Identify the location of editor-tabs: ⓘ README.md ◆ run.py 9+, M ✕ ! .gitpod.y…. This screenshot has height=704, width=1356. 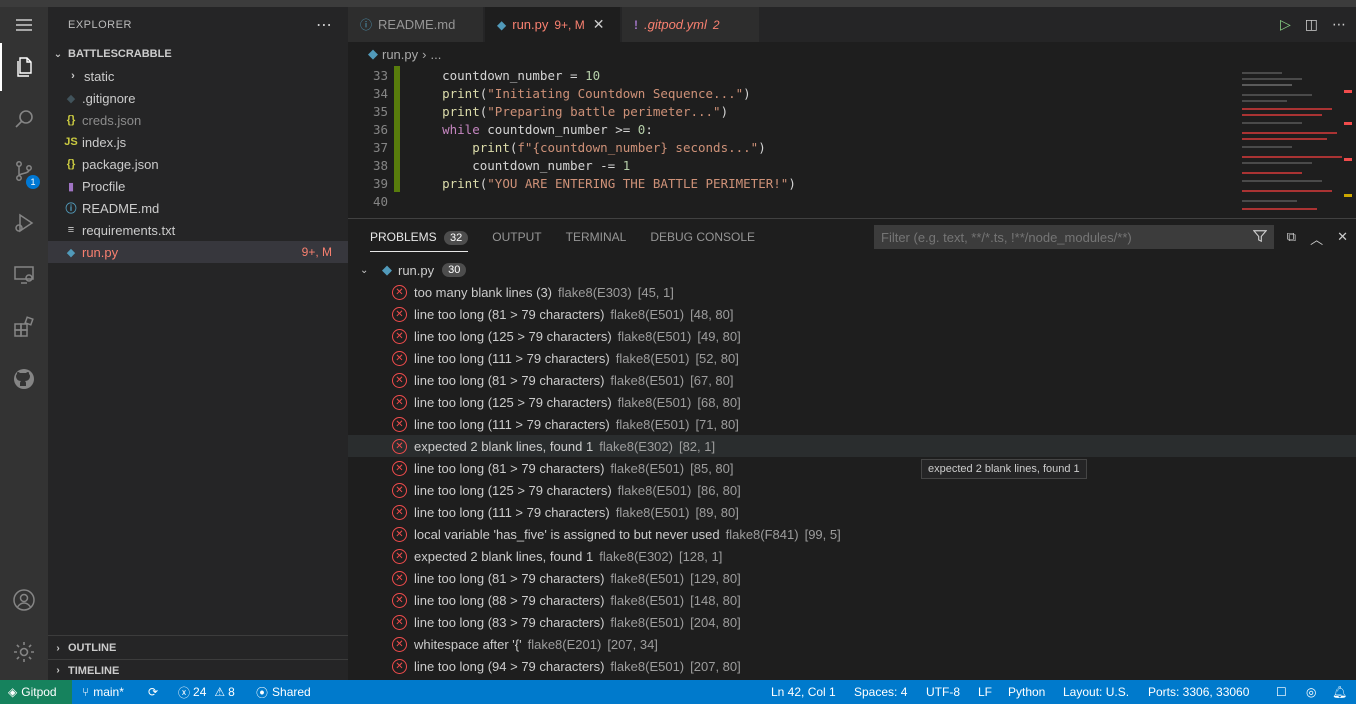
(852, 24).